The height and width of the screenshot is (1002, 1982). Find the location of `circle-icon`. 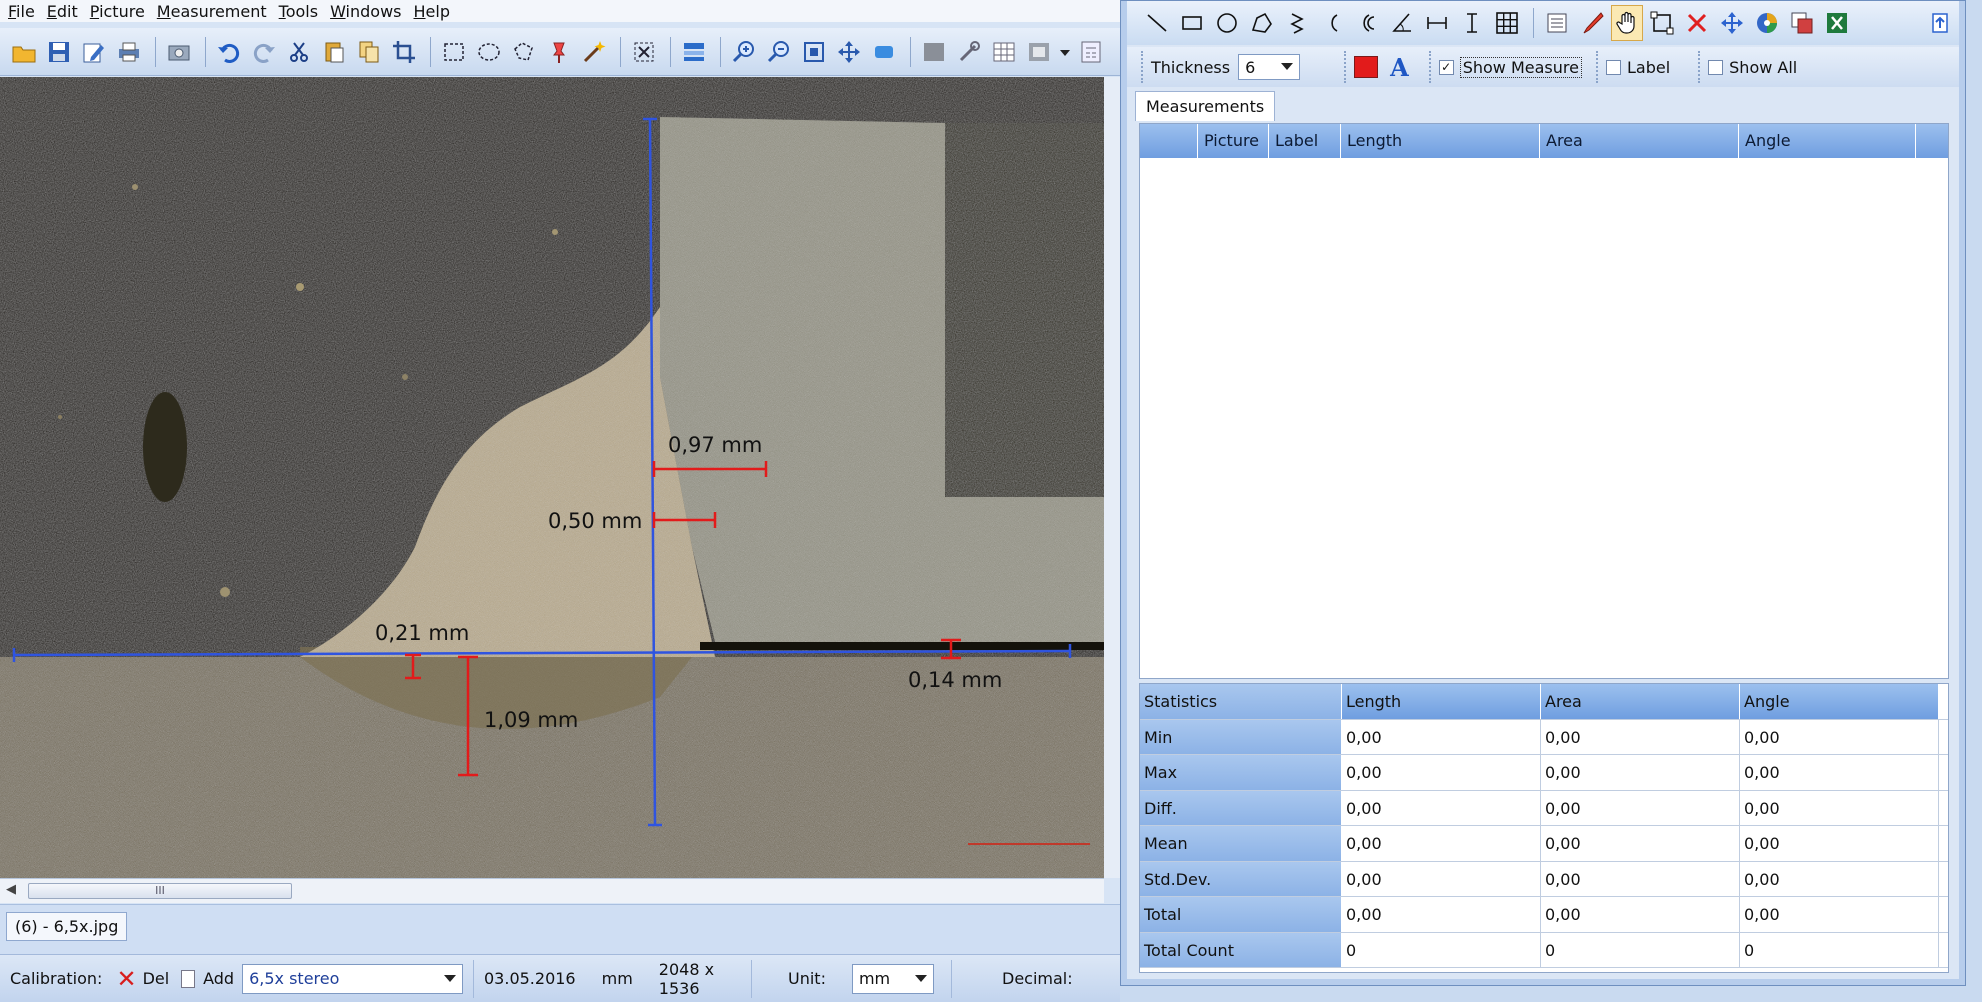

circle-icon is located at coordinates (1227, 23).